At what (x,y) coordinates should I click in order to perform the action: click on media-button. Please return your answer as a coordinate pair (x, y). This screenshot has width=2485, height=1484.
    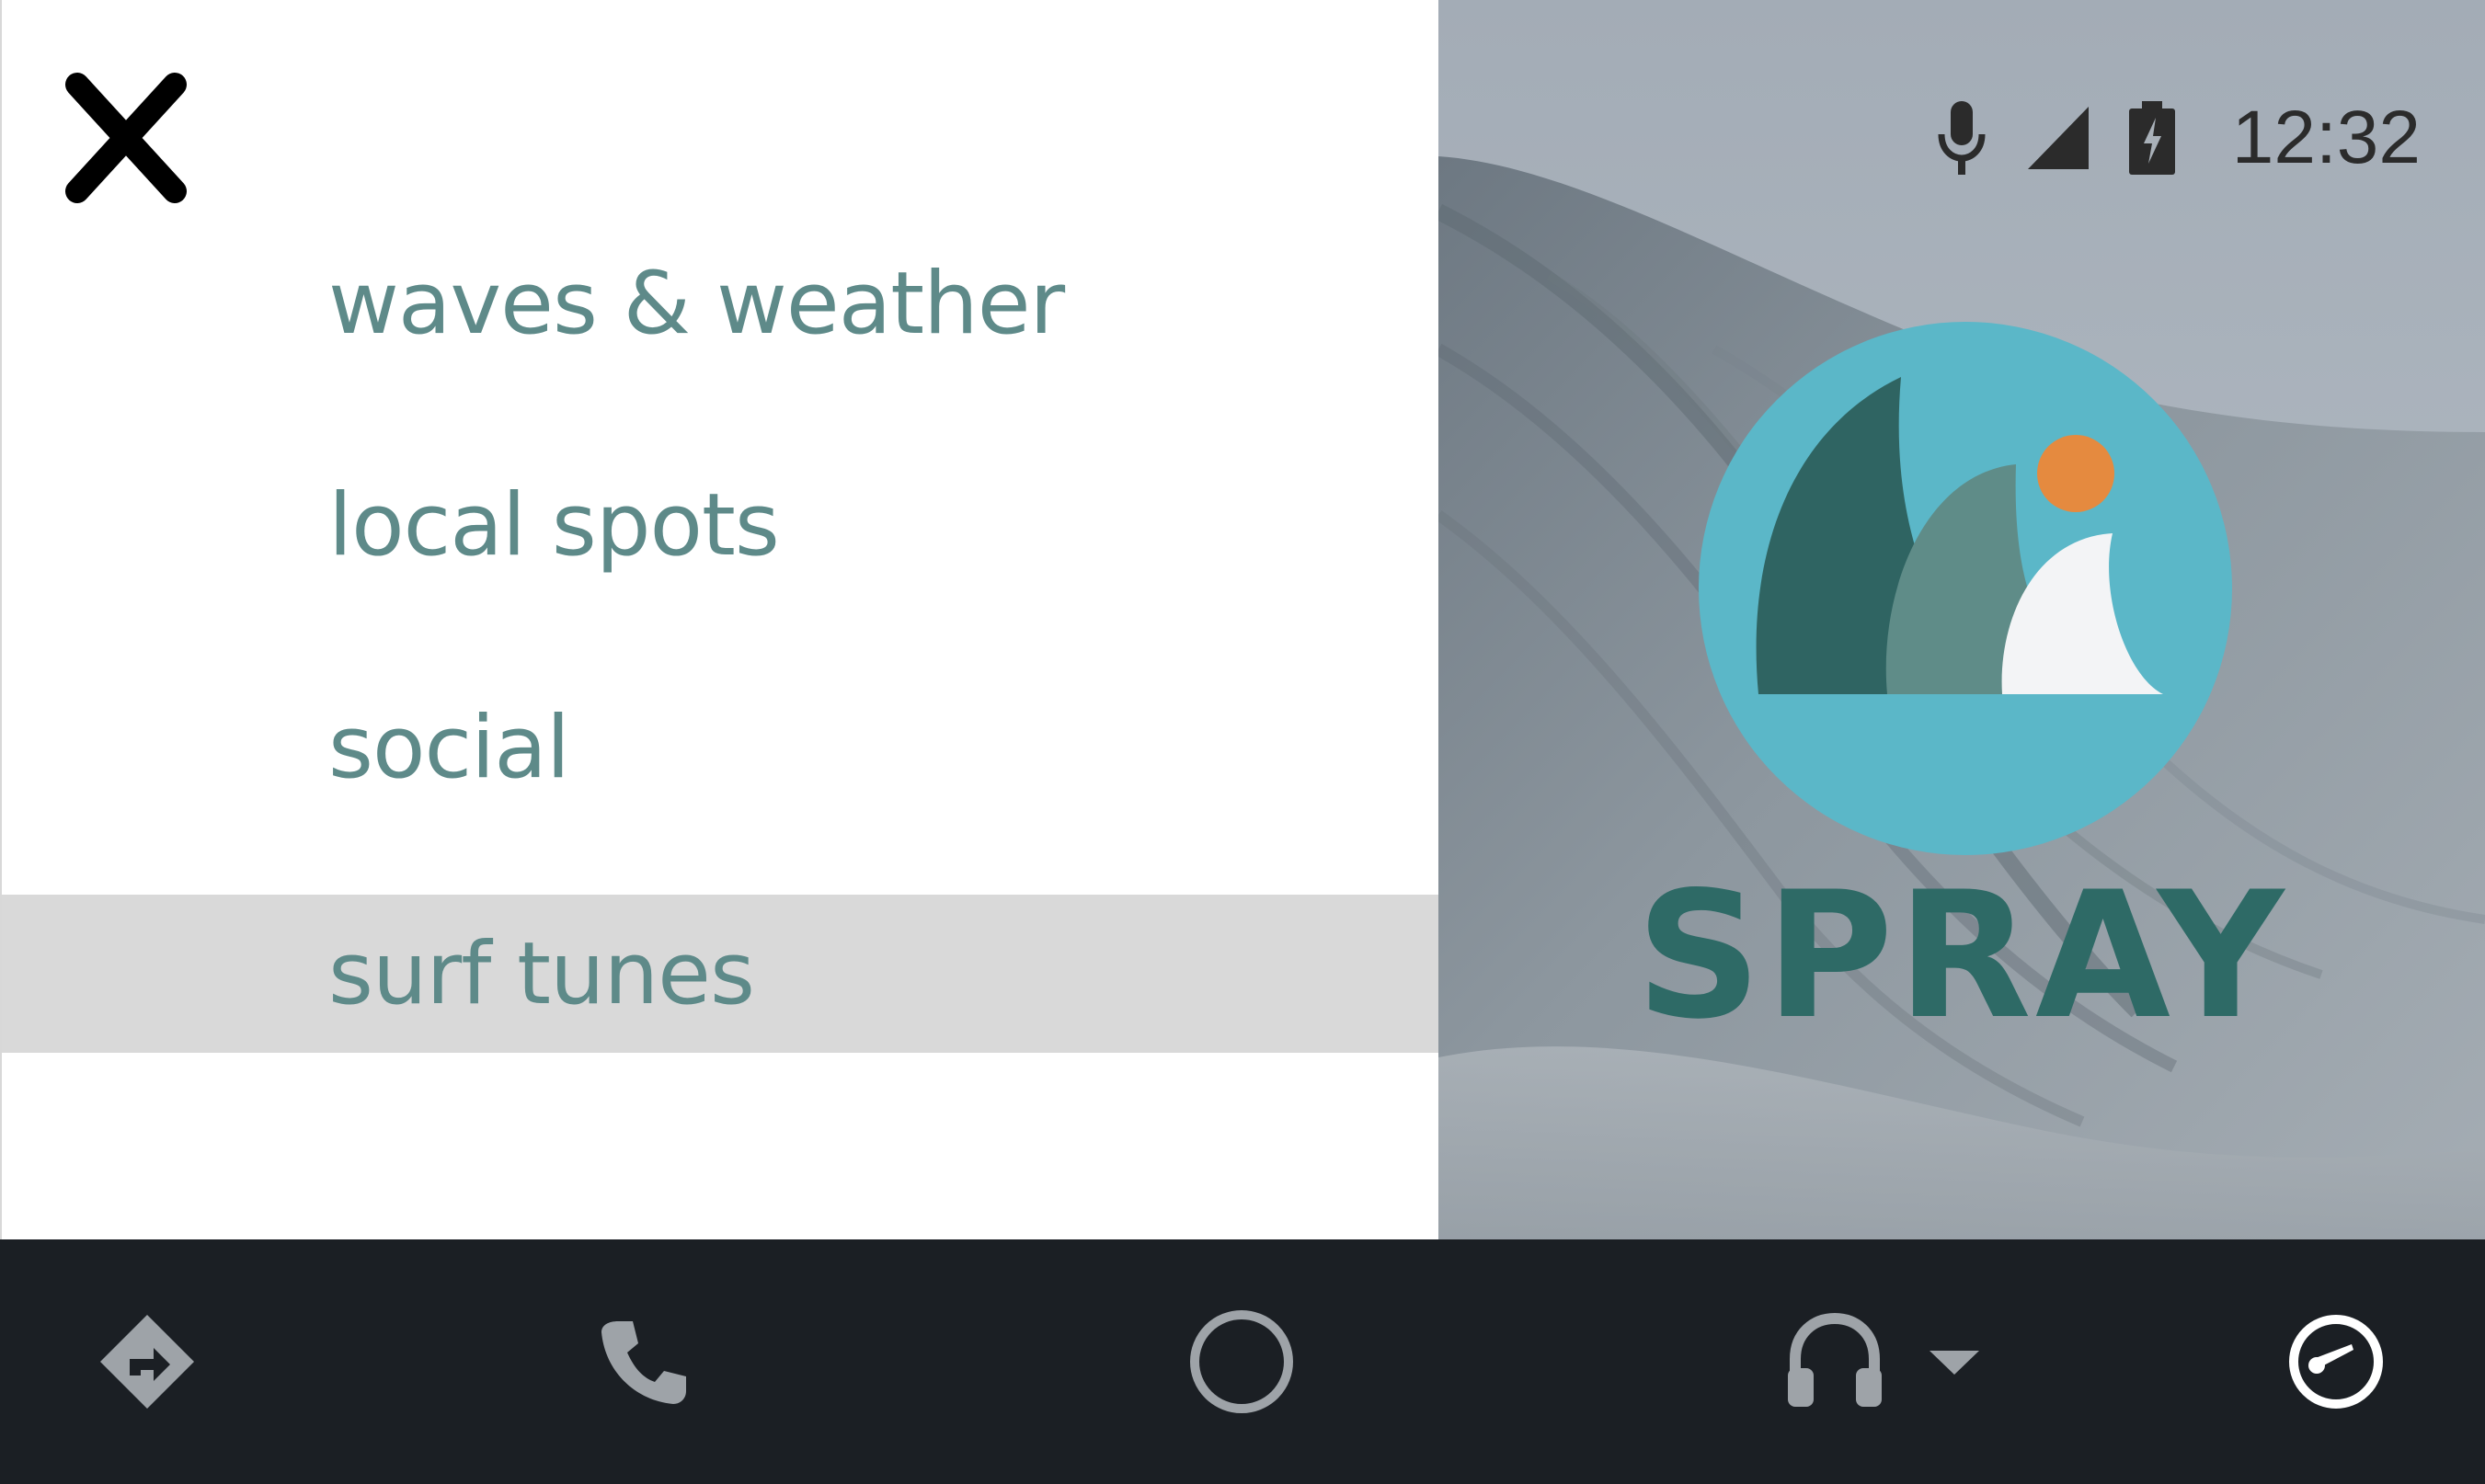
    Looking at the image, I should click on (1886, 1361).